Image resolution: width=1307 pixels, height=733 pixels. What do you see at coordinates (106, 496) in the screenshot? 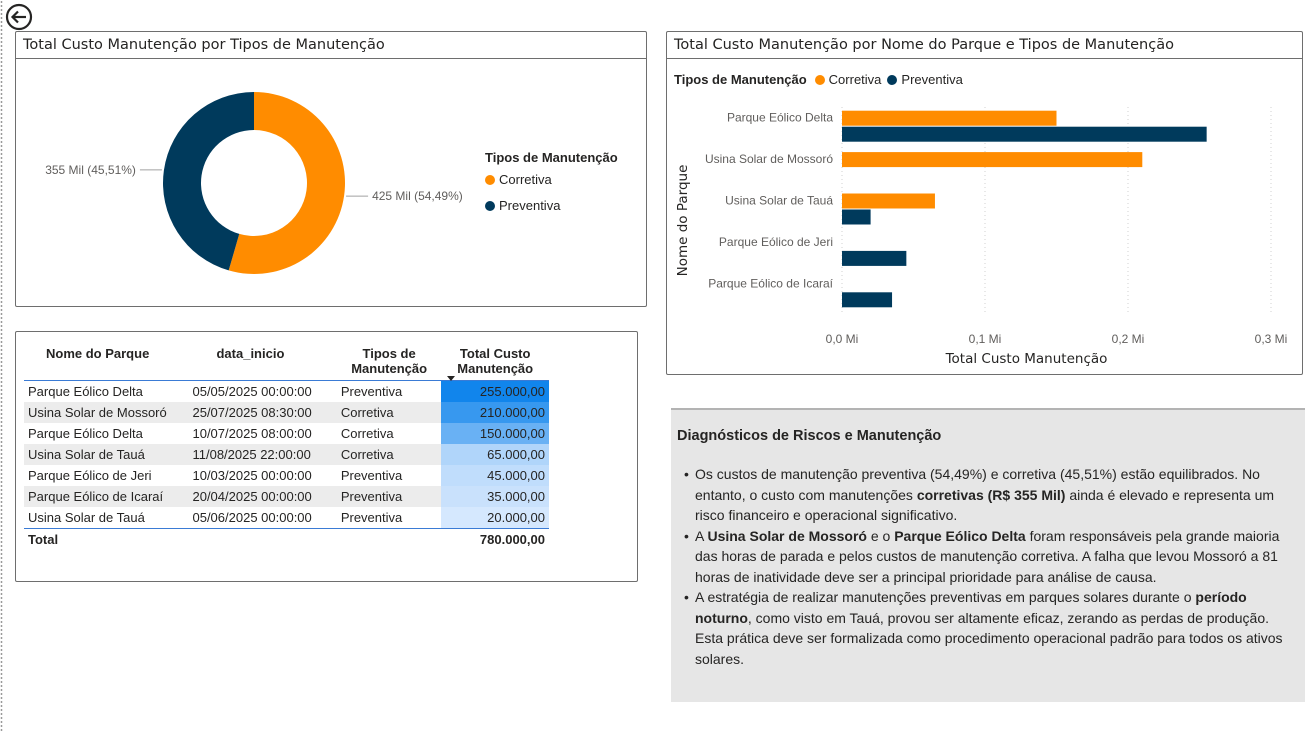
I see `cell-nome-do-parque: Parque Eólico de Icaraí` at bounding box center [106, 496].